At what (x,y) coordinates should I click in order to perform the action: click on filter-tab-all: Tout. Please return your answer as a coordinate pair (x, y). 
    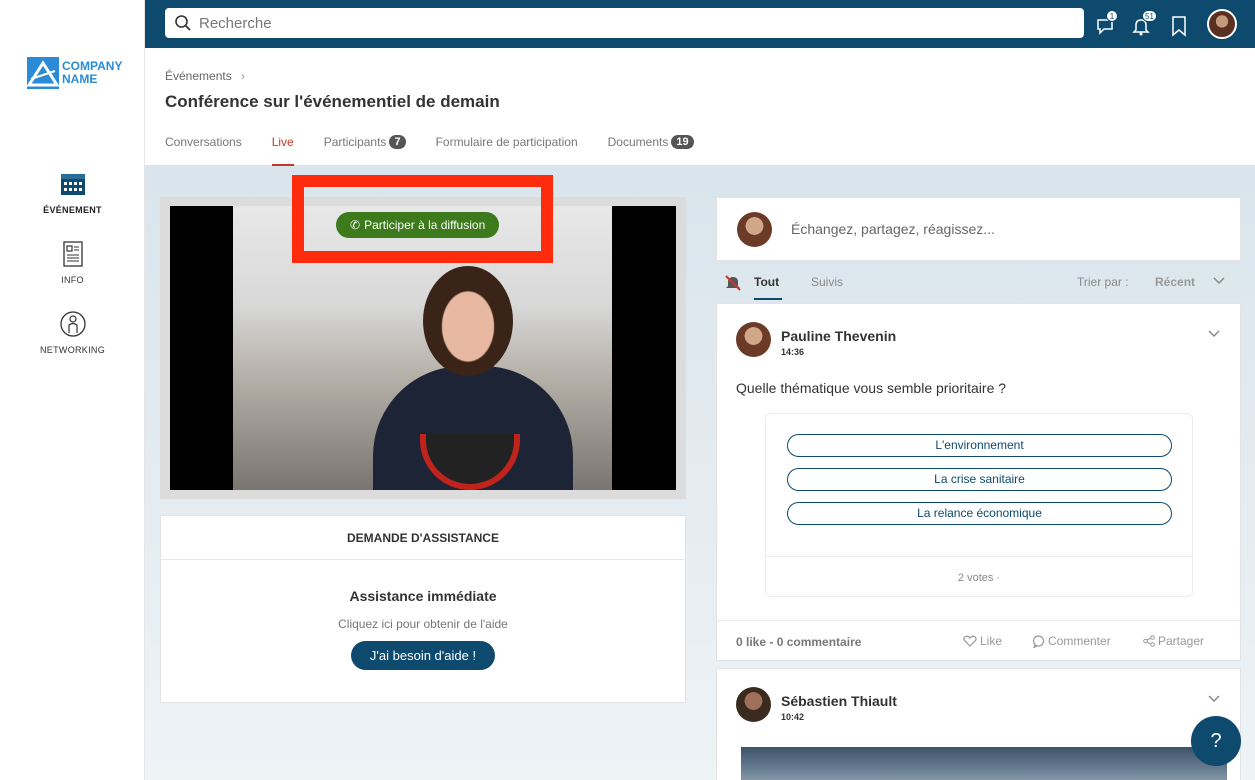
    Looking at the image, I should click on (766, 282).